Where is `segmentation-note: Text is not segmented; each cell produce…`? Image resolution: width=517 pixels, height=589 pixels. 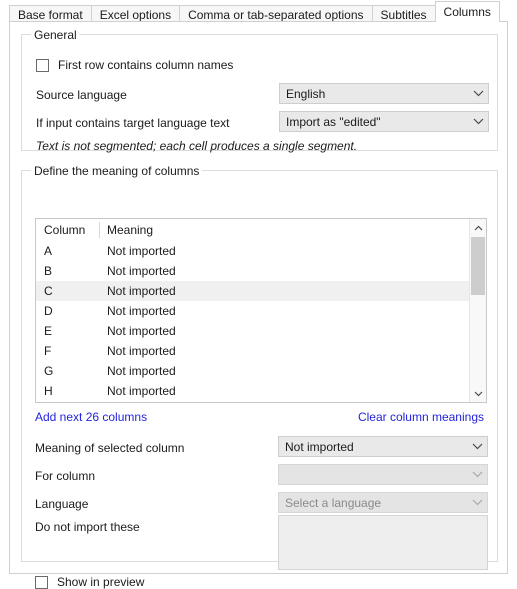
segmentation-note: Text is not segmented; each cell produce… is located at coordinates (197, 146).